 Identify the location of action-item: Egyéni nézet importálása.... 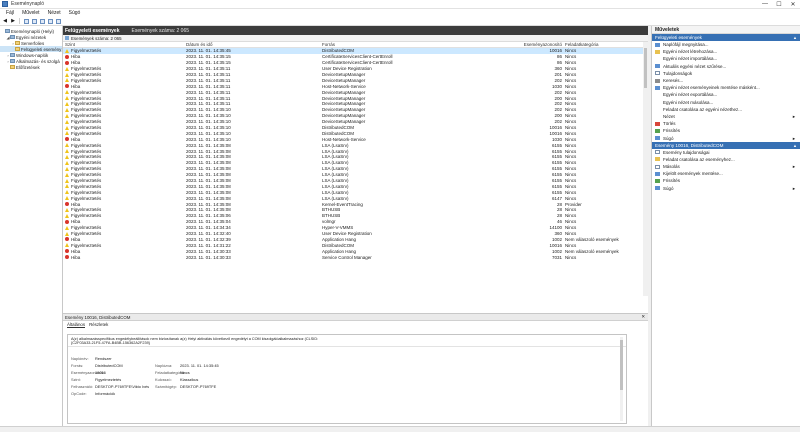
(726, 58).